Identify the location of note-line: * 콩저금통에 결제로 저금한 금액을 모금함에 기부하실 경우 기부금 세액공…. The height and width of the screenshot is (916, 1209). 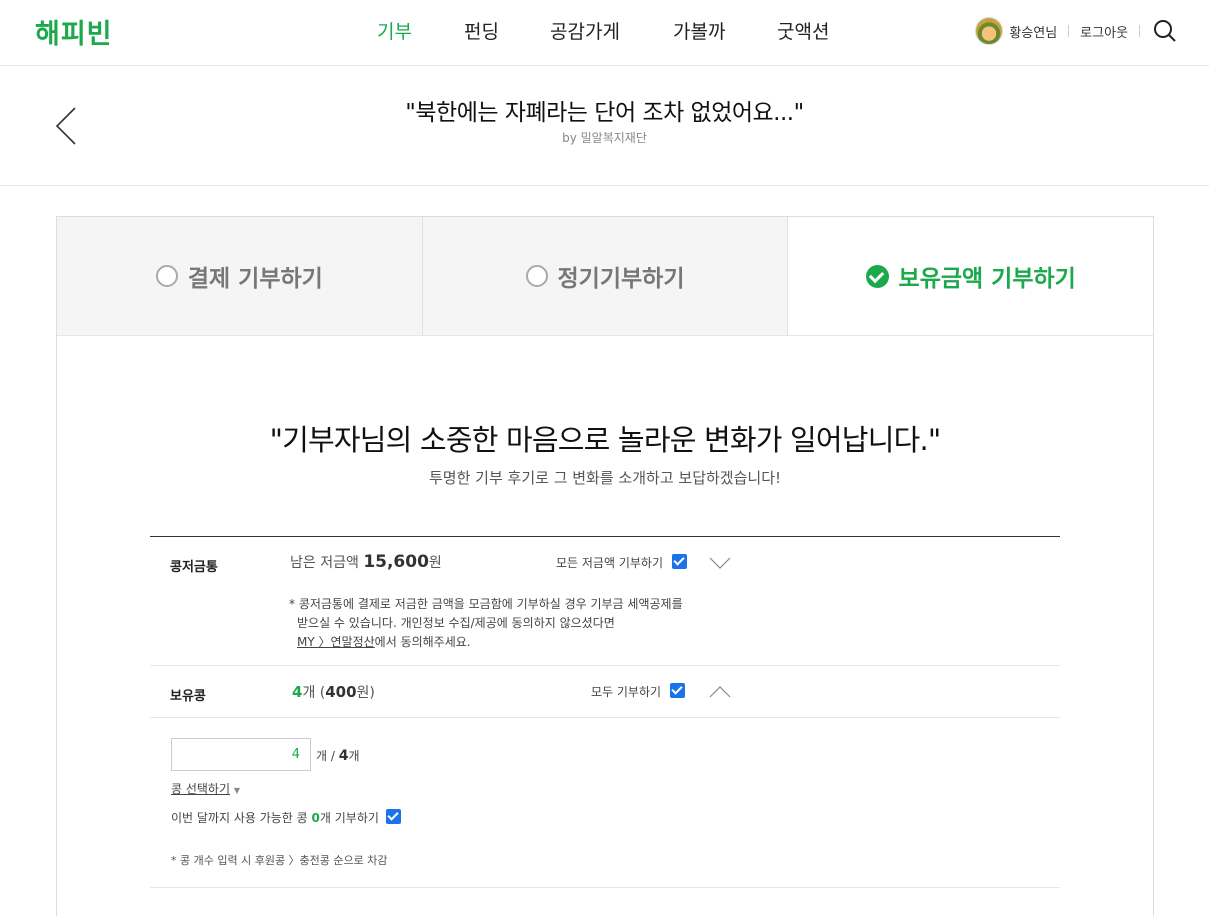
(486, 604).